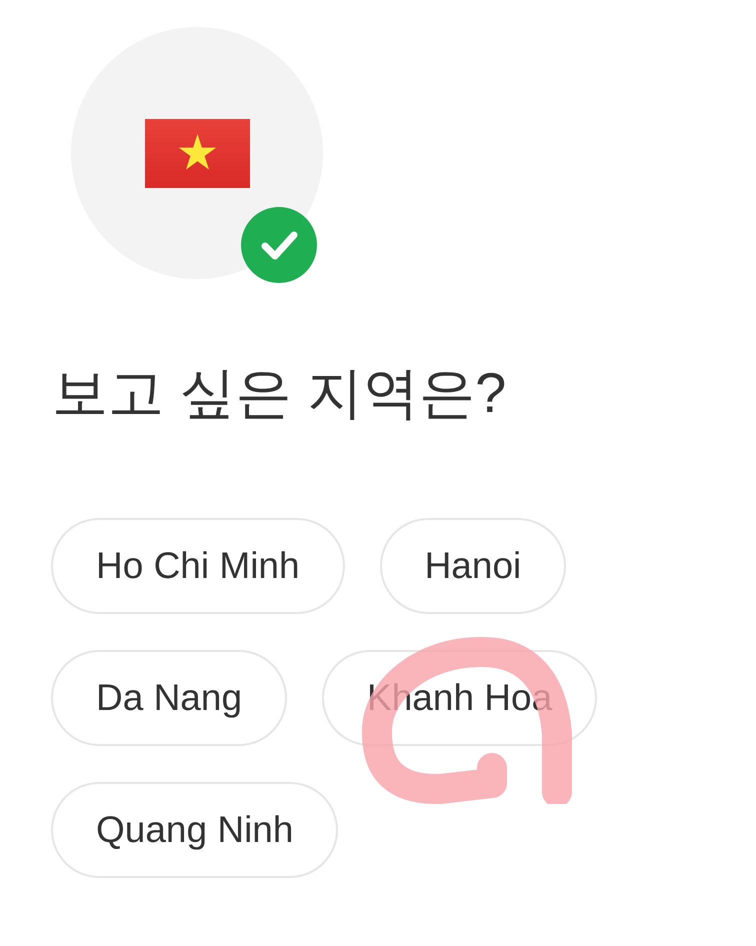 This screenshot has height=946, width=756. I want to click on region-chip: Hanoi, so click(473, 566).